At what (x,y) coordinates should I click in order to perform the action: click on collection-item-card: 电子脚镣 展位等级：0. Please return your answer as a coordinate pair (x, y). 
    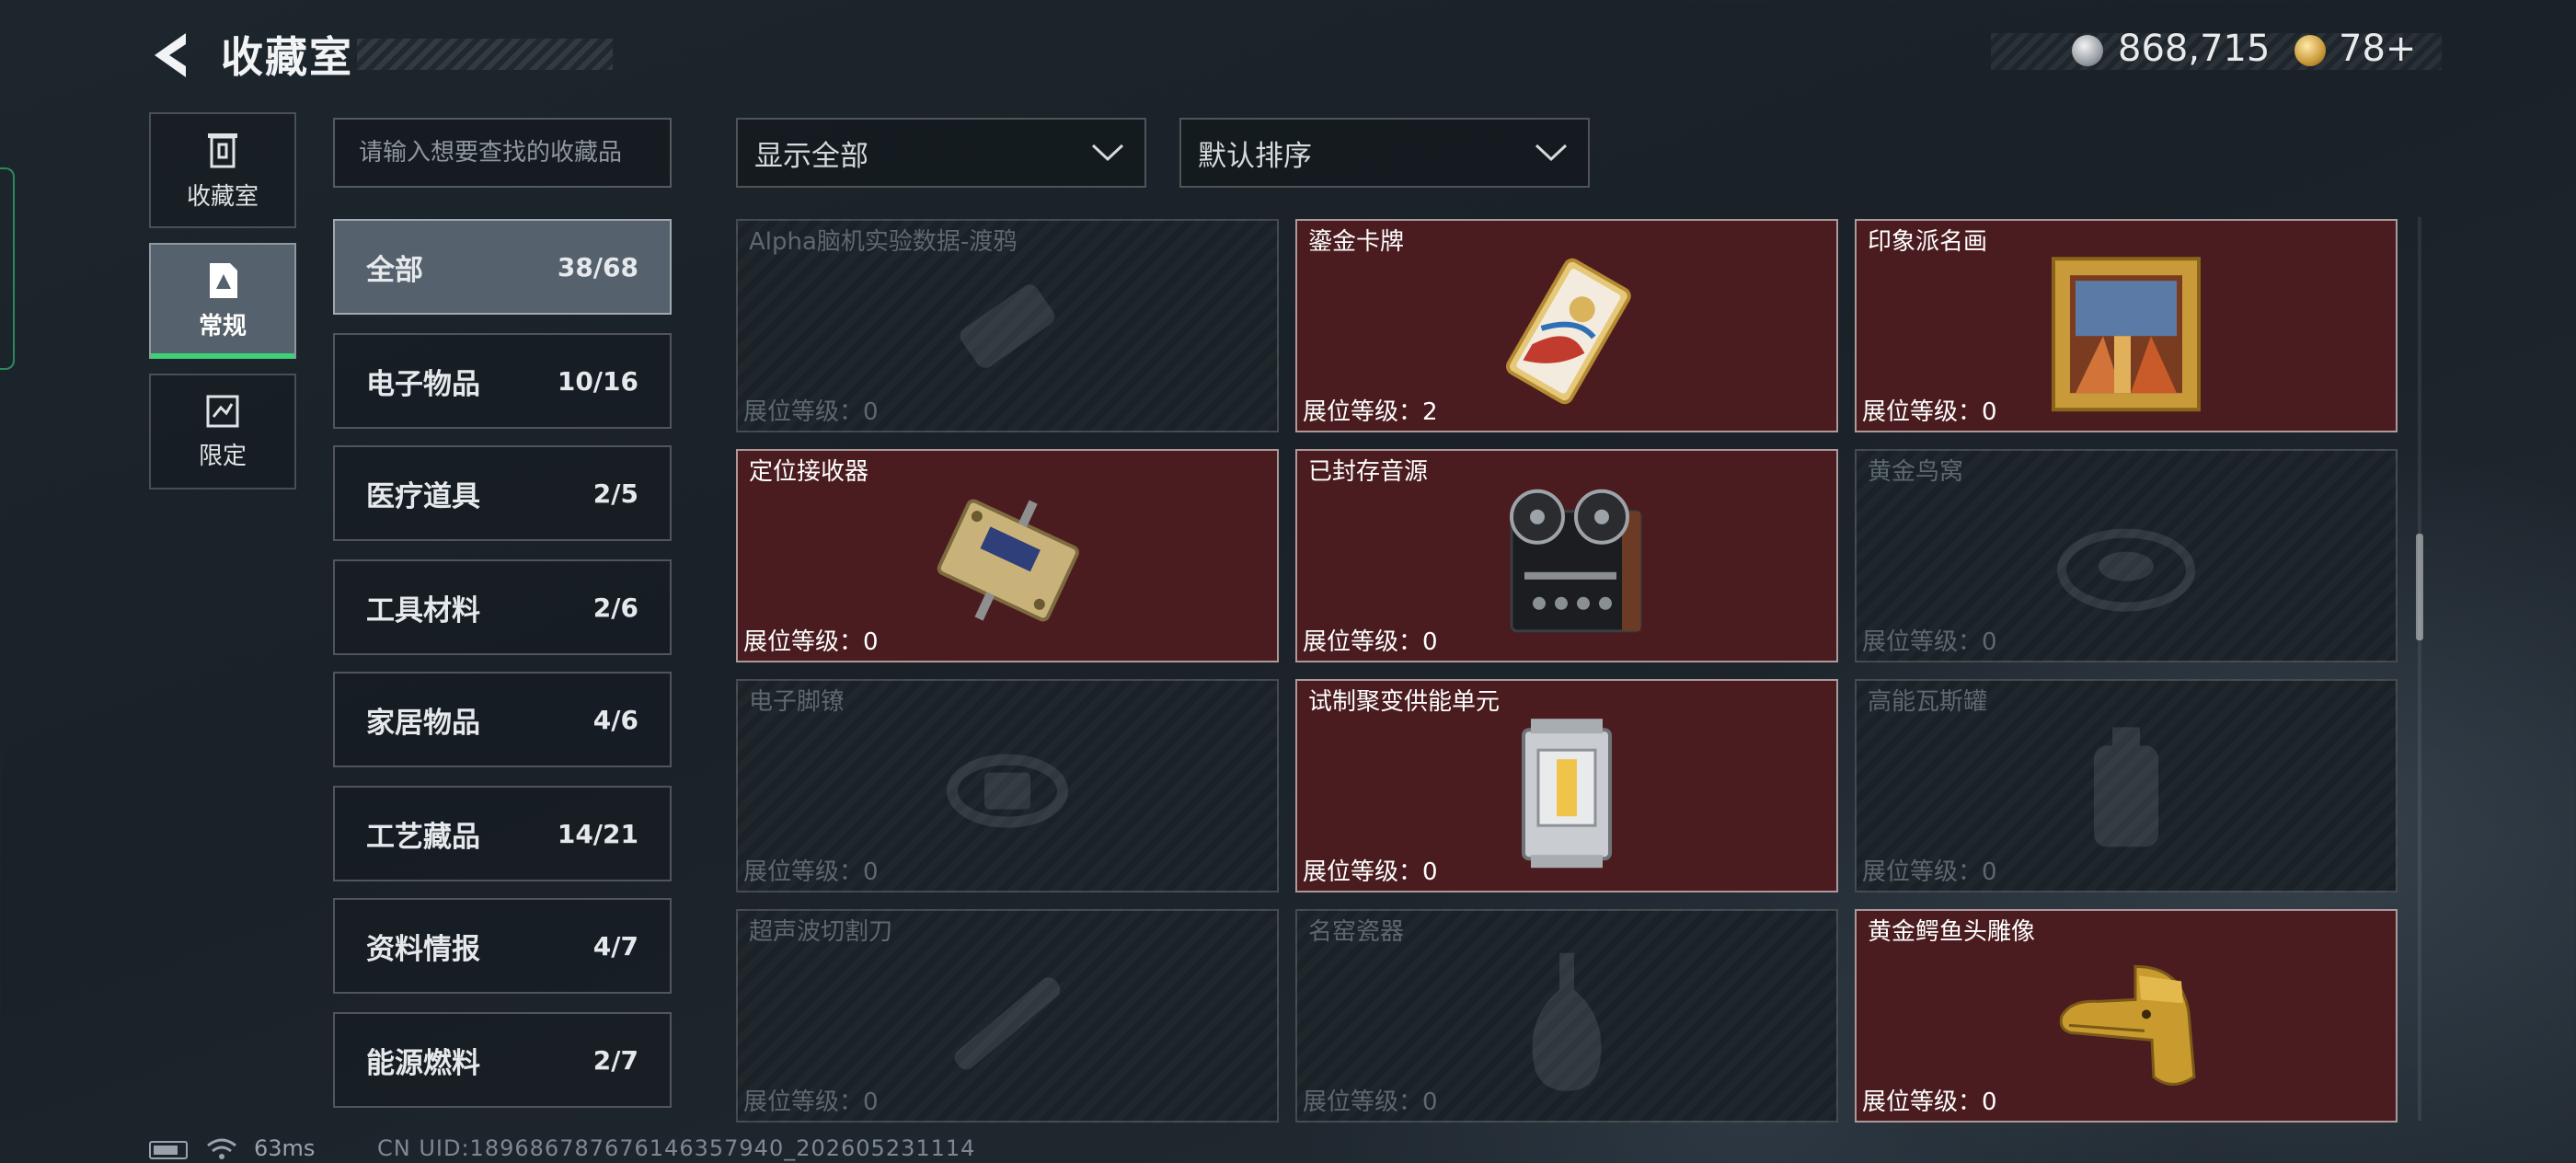
    Looking at the image, I should click on (1007, 785).